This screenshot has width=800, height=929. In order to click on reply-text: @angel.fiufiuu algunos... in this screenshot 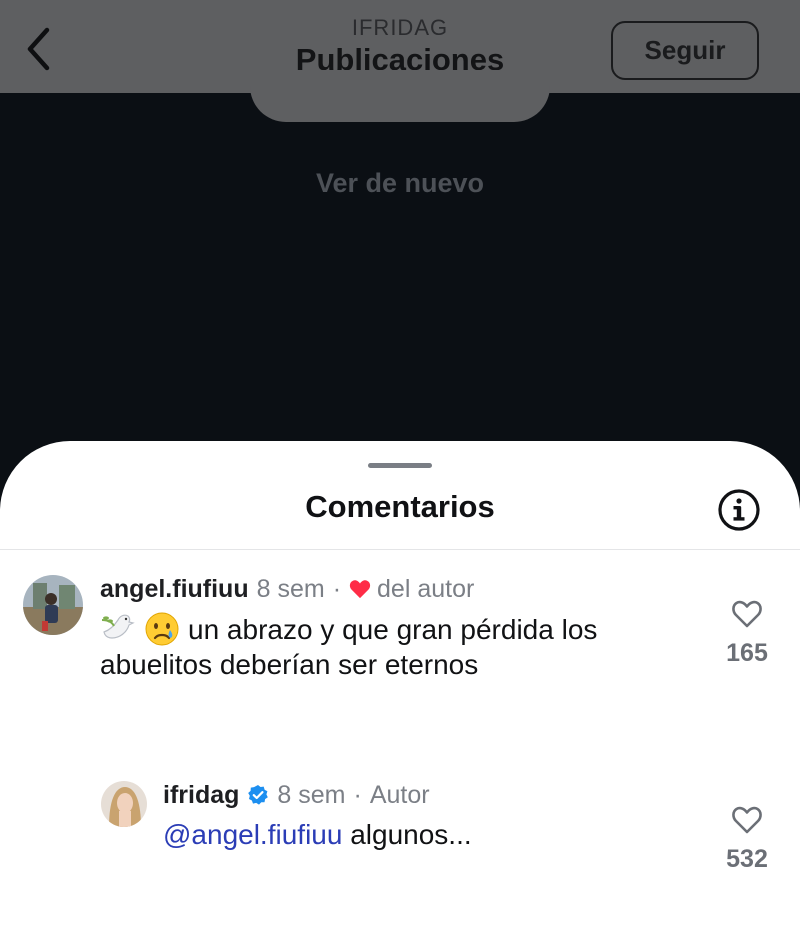, I will do `click(423, 834)`.